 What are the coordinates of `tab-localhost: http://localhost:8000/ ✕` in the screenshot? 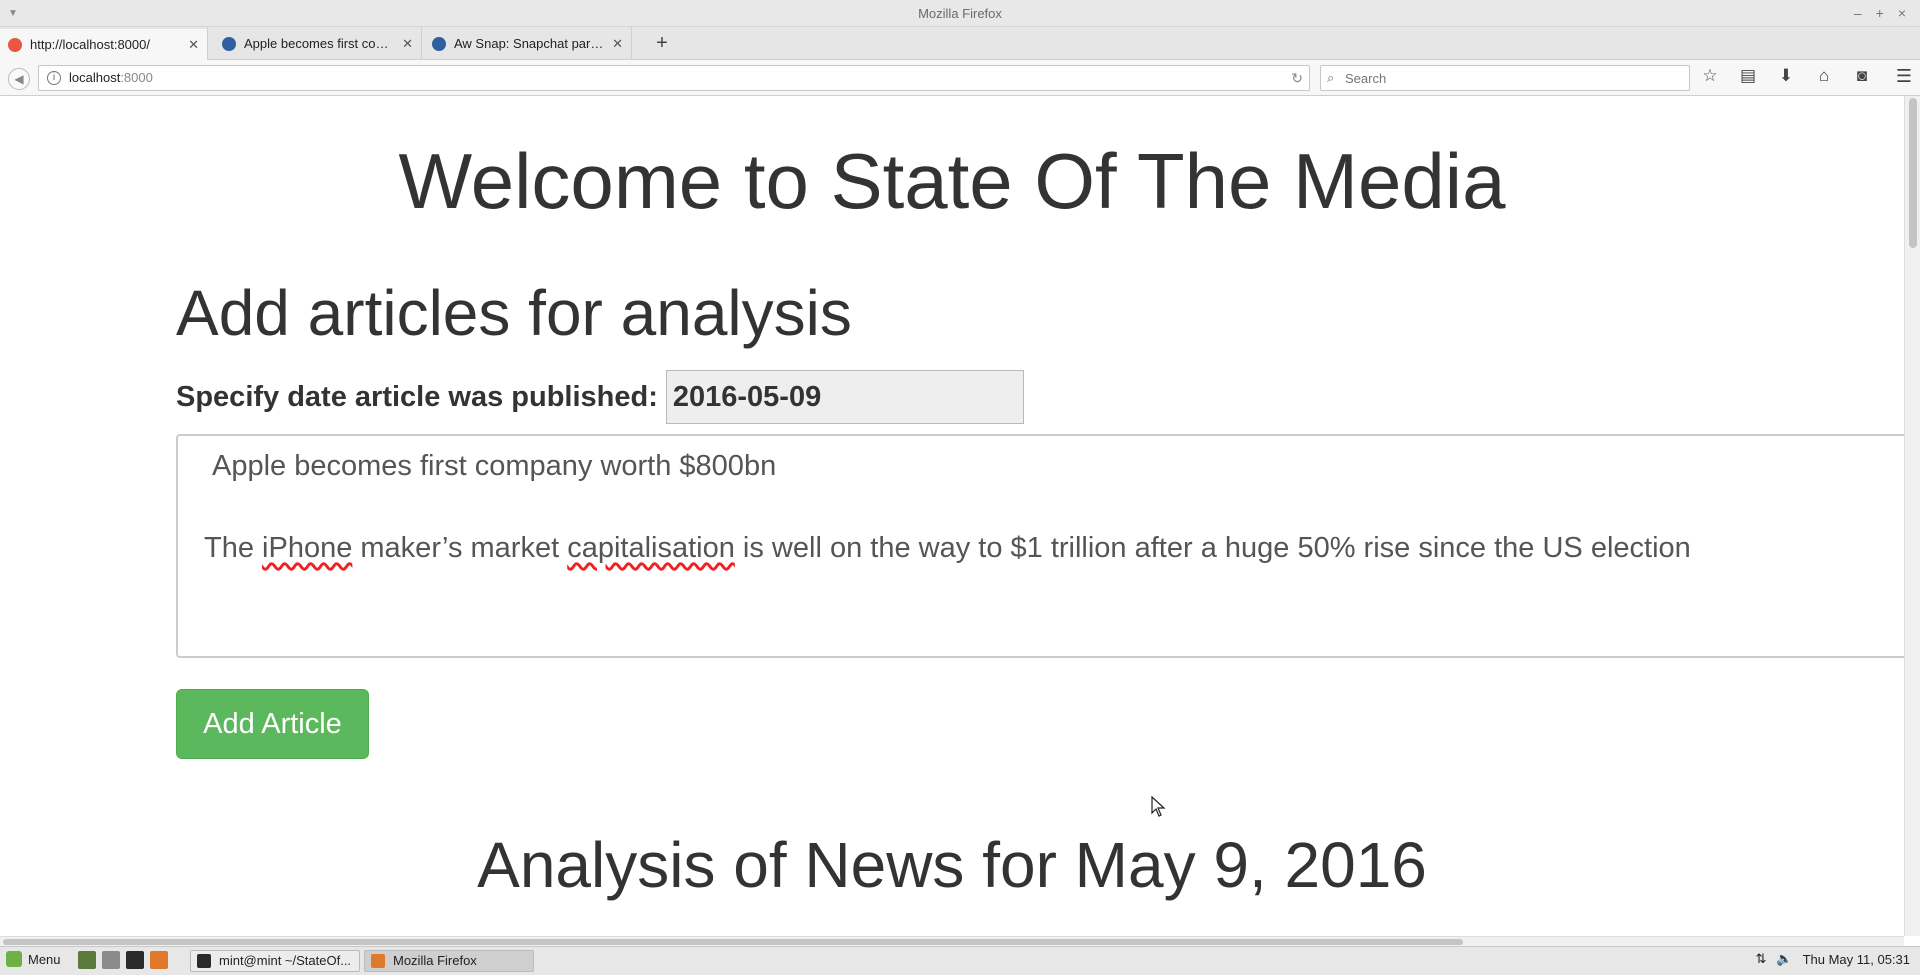 It's located at (104, 43).